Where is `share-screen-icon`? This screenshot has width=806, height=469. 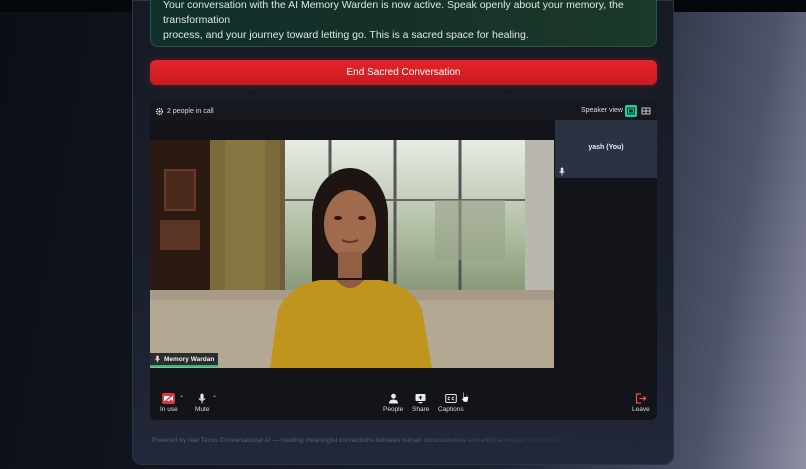 share-screen-icon is located at coordinates (420, 399).